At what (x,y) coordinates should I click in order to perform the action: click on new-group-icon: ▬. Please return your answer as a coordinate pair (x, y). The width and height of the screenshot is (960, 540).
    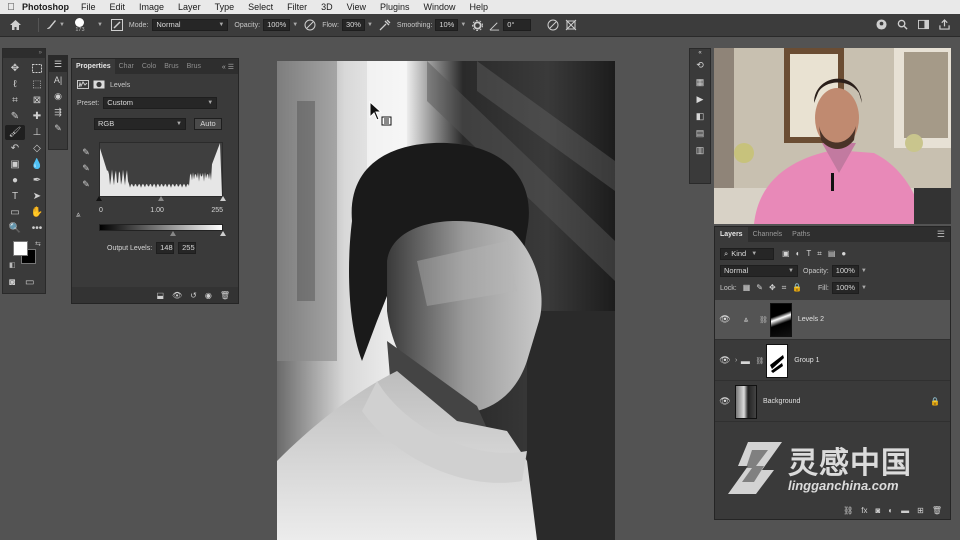
    Looking at the image, I should click on (905, 510).